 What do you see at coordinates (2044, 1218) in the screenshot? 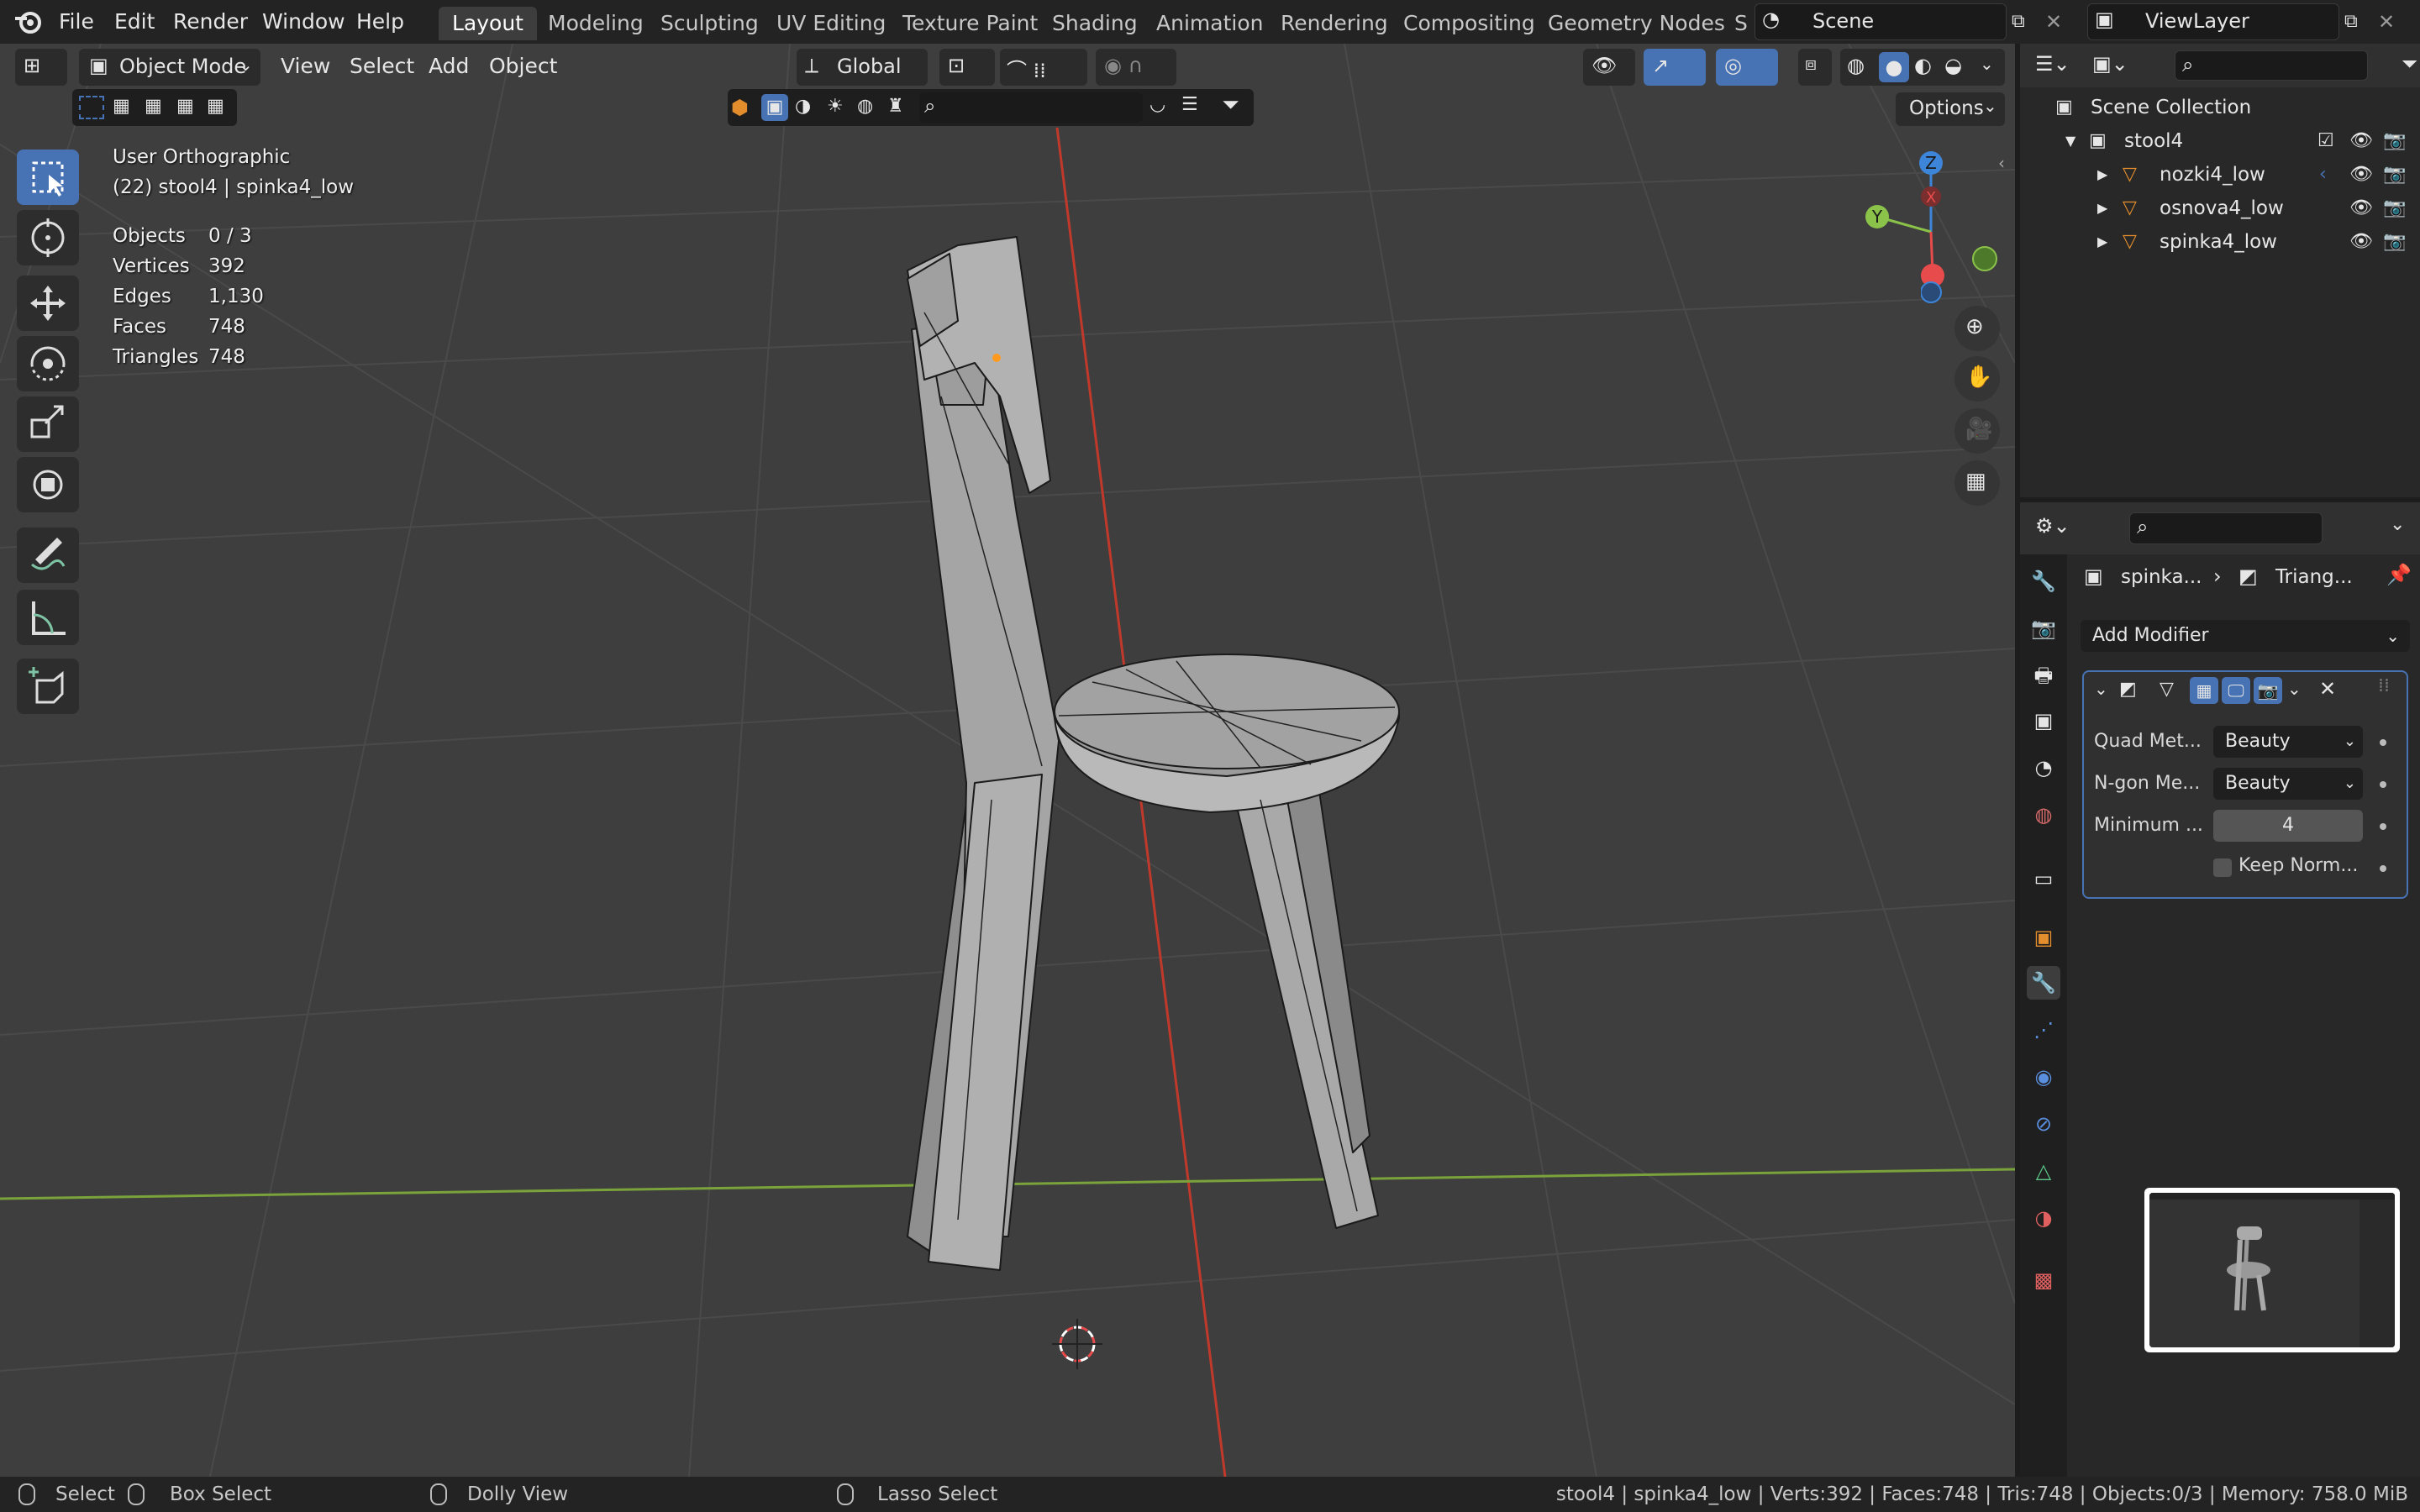
I see `tab-material: ◑` at bounding box center [2044, 1218].